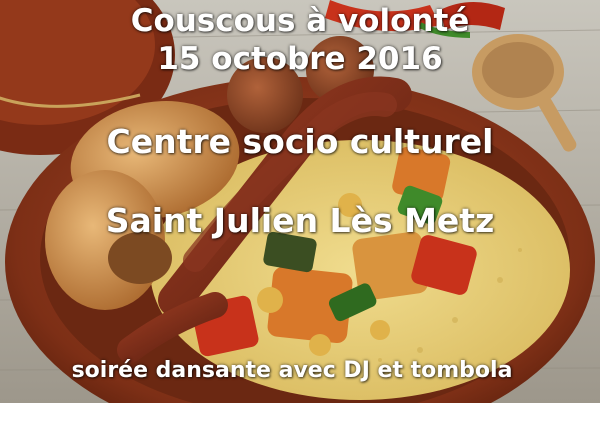  Describe the element at coordinates (300, 59) in the screenshot. I see `event-date: 15 octobre 2016` at that location.